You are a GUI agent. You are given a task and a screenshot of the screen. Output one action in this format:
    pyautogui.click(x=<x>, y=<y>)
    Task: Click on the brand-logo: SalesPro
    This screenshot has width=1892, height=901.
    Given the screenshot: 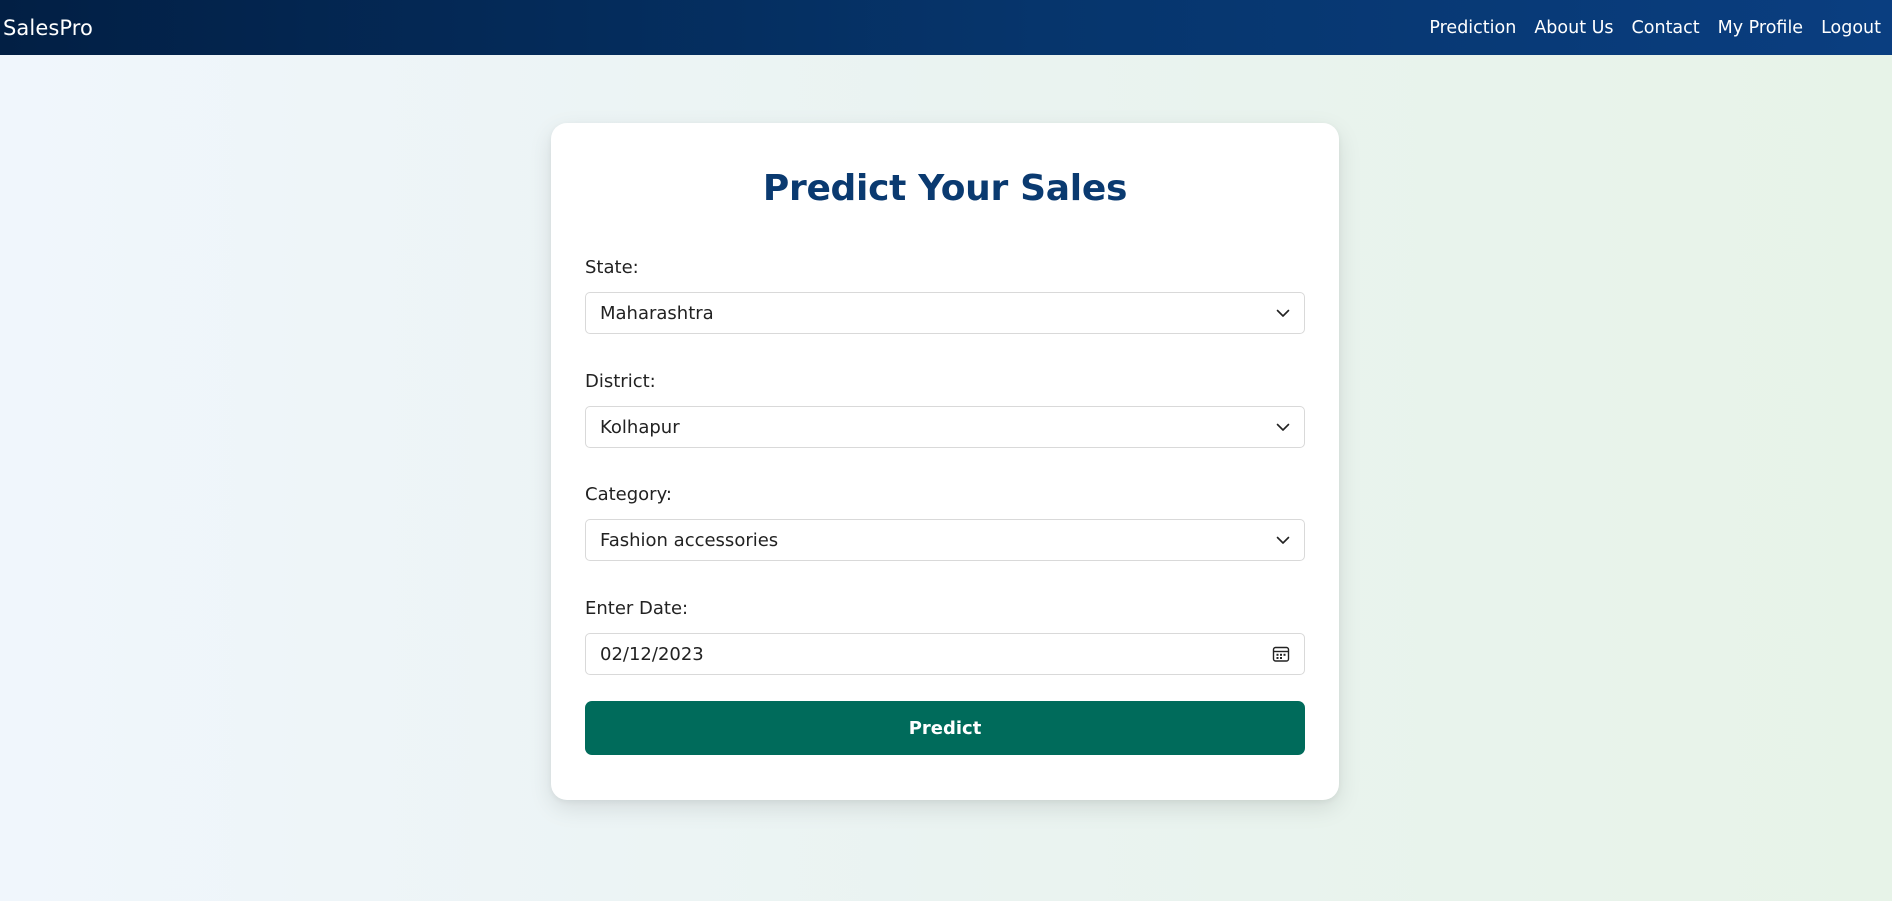 What is the action you would take?
    pyautogui.click(x=48, y=28)
    